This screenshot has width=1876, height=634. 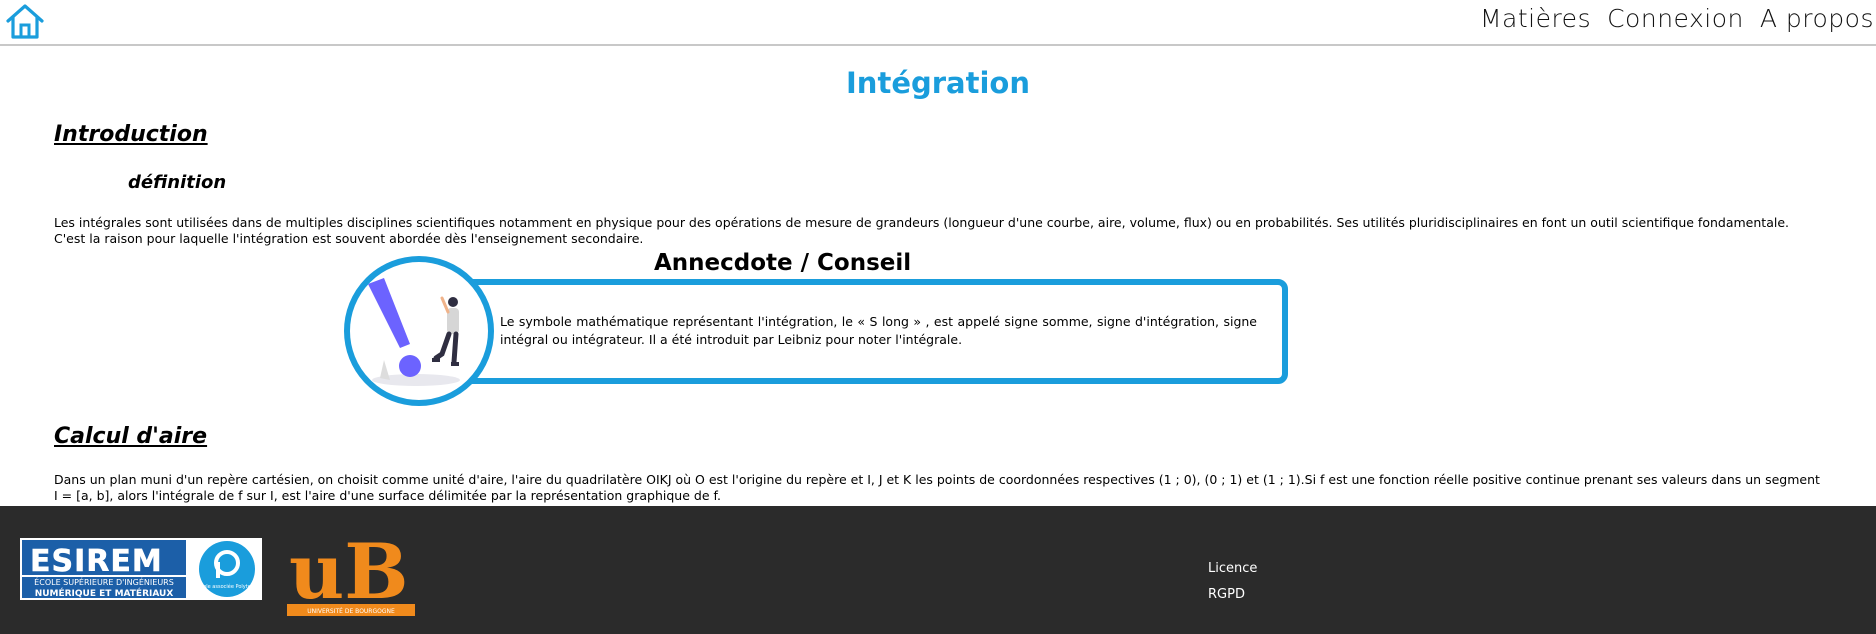 What do you see at coordinates (131, 436) in the screenshot?
I see `calcul-aire-heading: Calcul d'aire` at bounding box center [131, 436].